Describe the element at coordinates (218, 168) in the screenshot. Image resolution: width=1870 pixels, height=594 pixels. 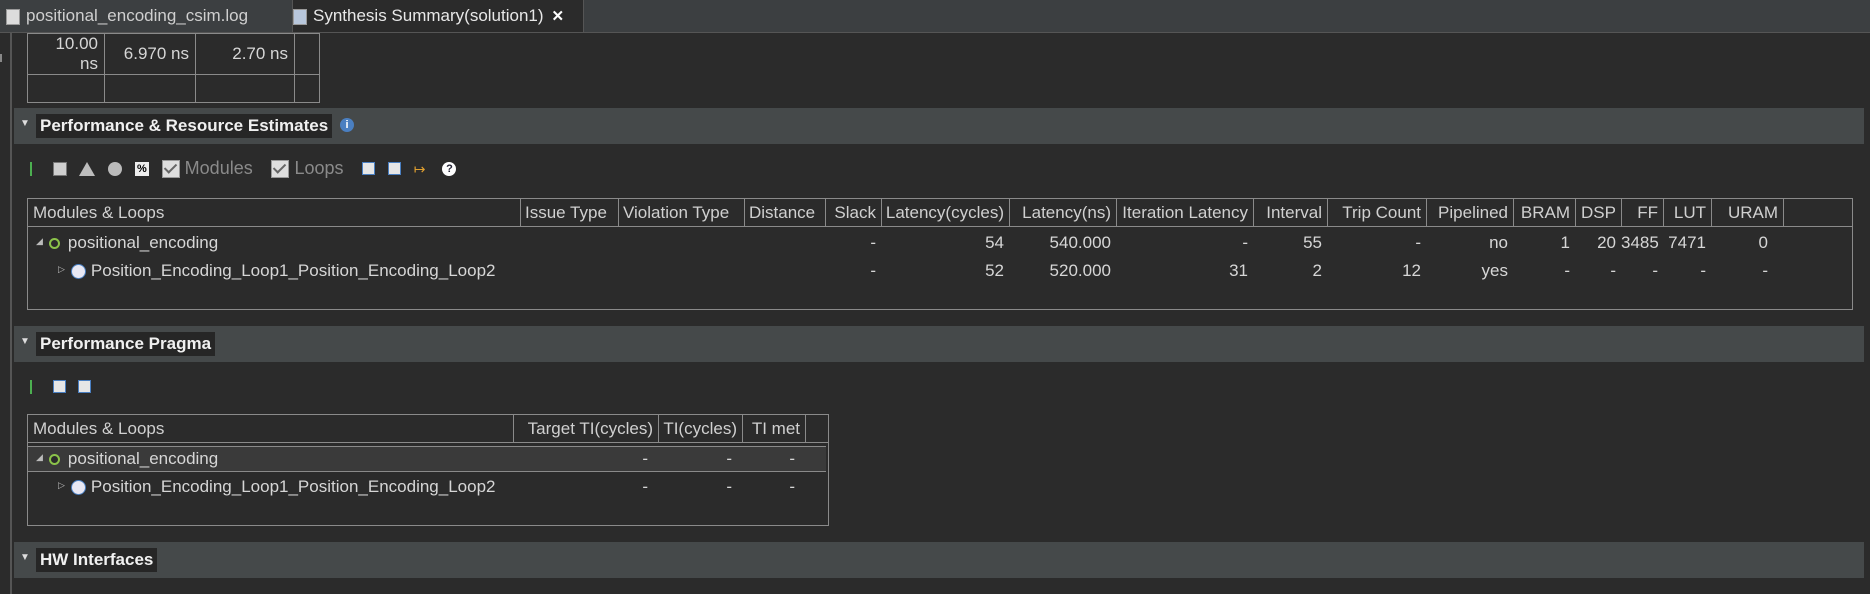
I see `modules-label: Modules` at that location.